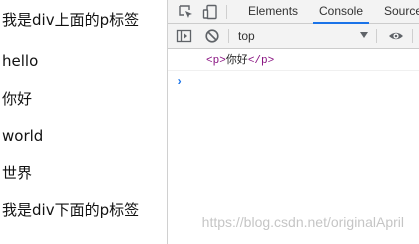 The image size is (419, 244). What do you see at coordinates (261, 61) in the screenshot?
I see `html-close-tag: </p>` at bounding box center [261, 61].